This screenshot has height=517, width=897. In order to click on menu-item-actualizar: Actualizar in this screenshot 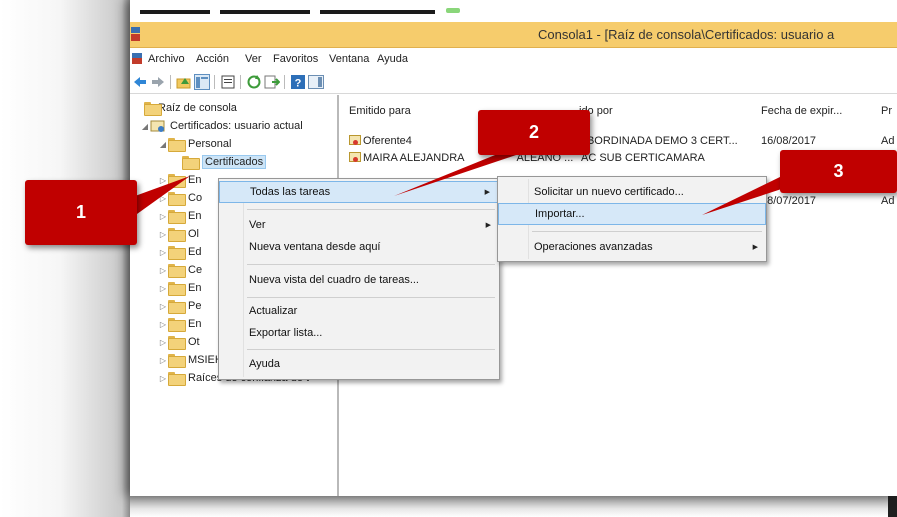, I will do `click(359, 311)`.